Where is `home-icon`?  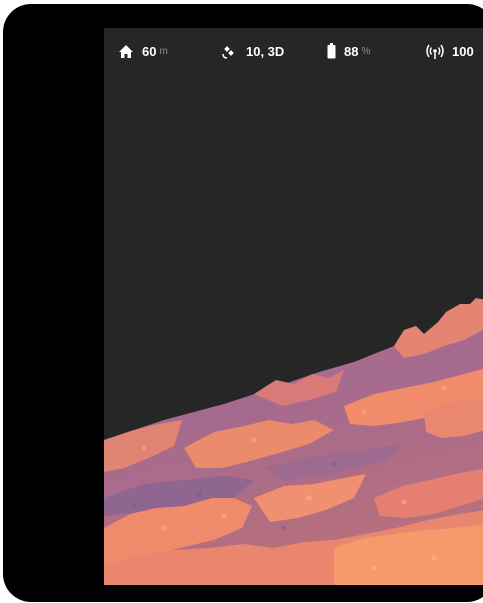 home-icon is located at coordinates (126, 51).